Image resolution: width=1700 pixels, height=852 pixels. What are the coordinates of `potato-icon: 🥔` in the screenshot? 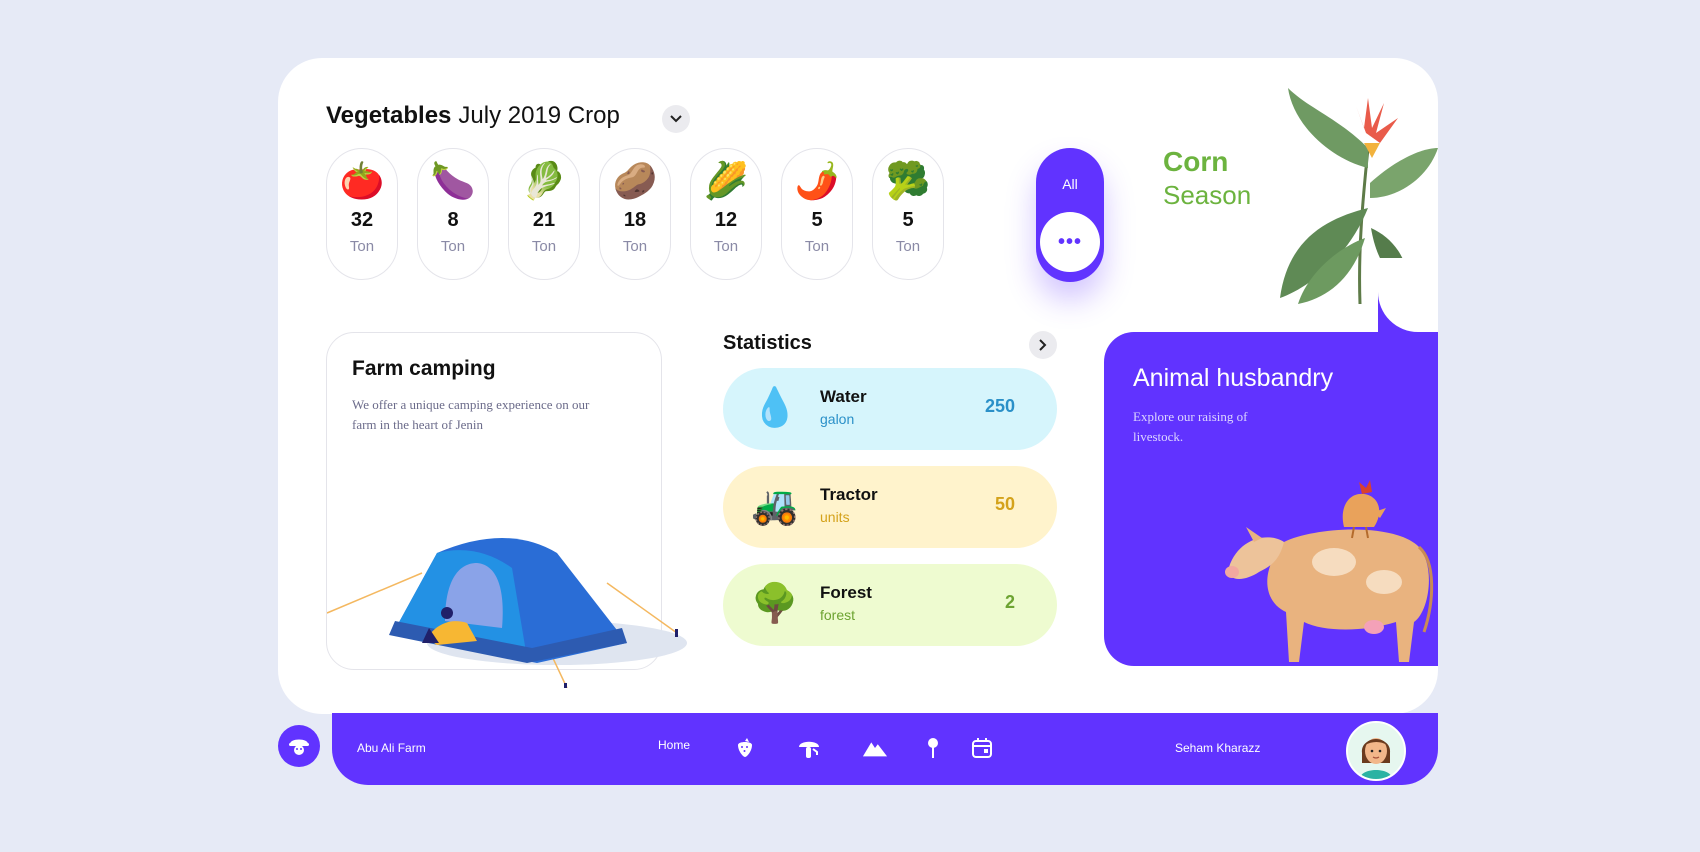 It's located at (635, 180).